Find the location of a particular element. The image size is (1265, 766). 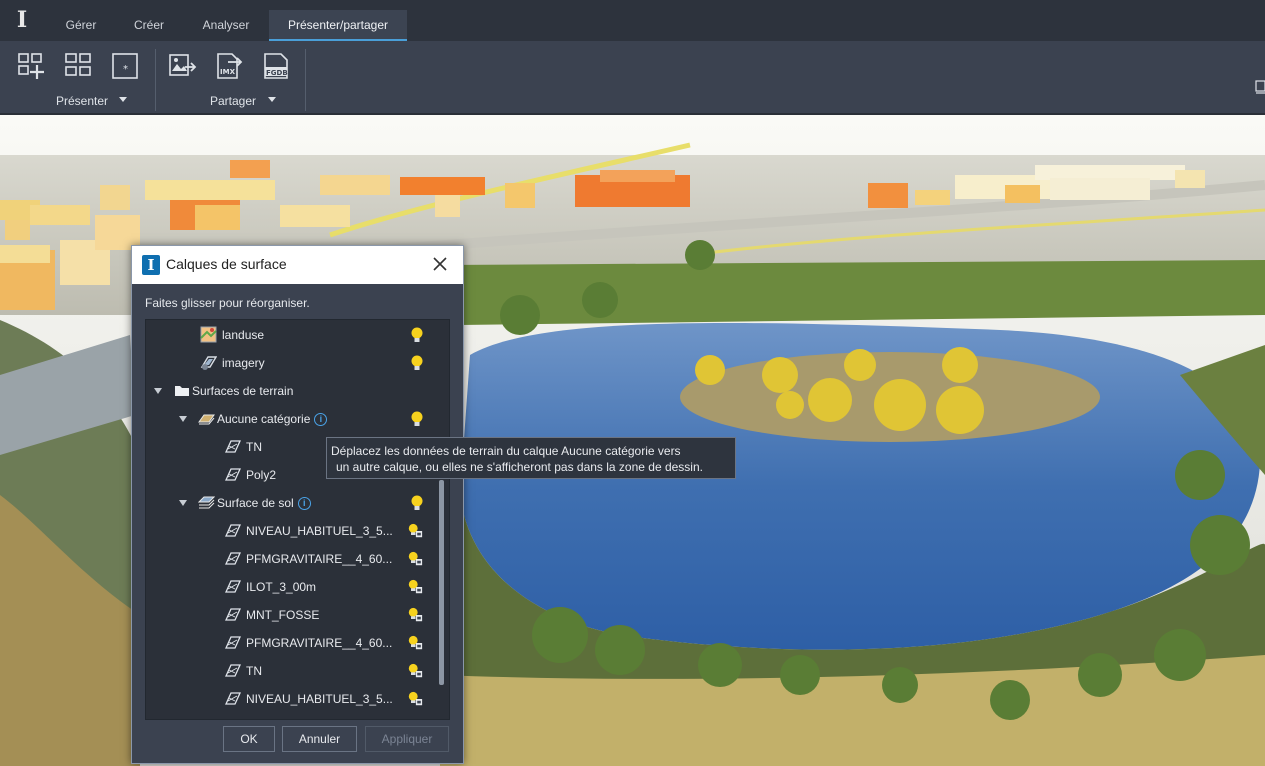

export-imx-icon: IMX is located at coordinates (229, 66).